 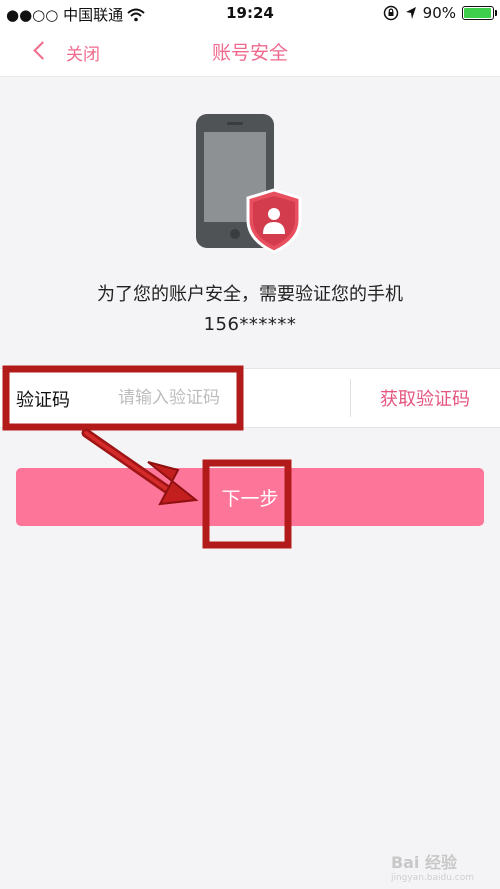 I want to click on phone-home-button, so click(x=235, y=234).